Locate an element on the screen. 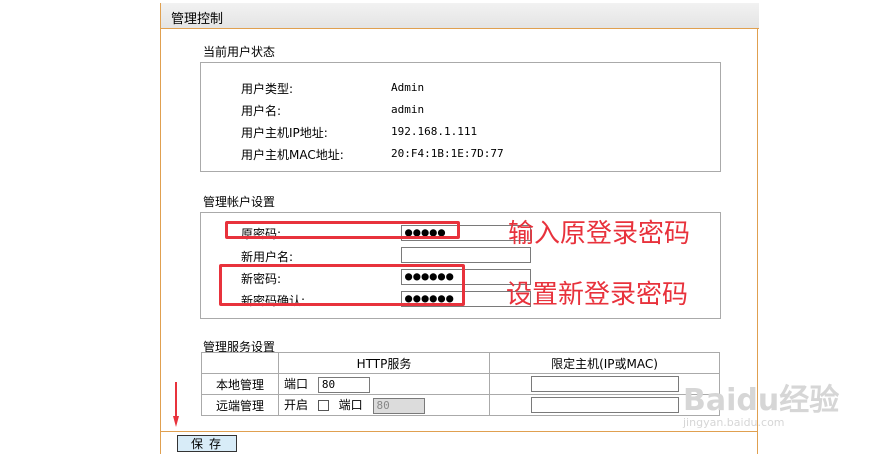 This screenshot has height=456, width=891. save-button: 保存 is located at coordinates (207, 443).